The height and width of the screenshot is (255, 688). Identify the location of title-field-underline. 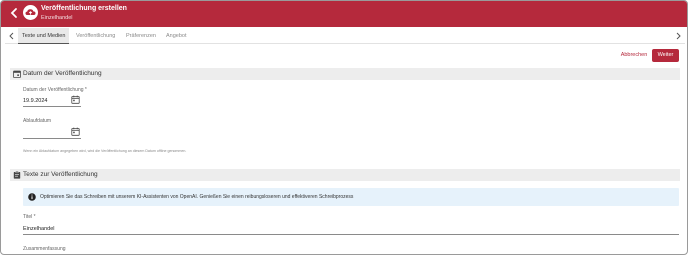
(351, 234).